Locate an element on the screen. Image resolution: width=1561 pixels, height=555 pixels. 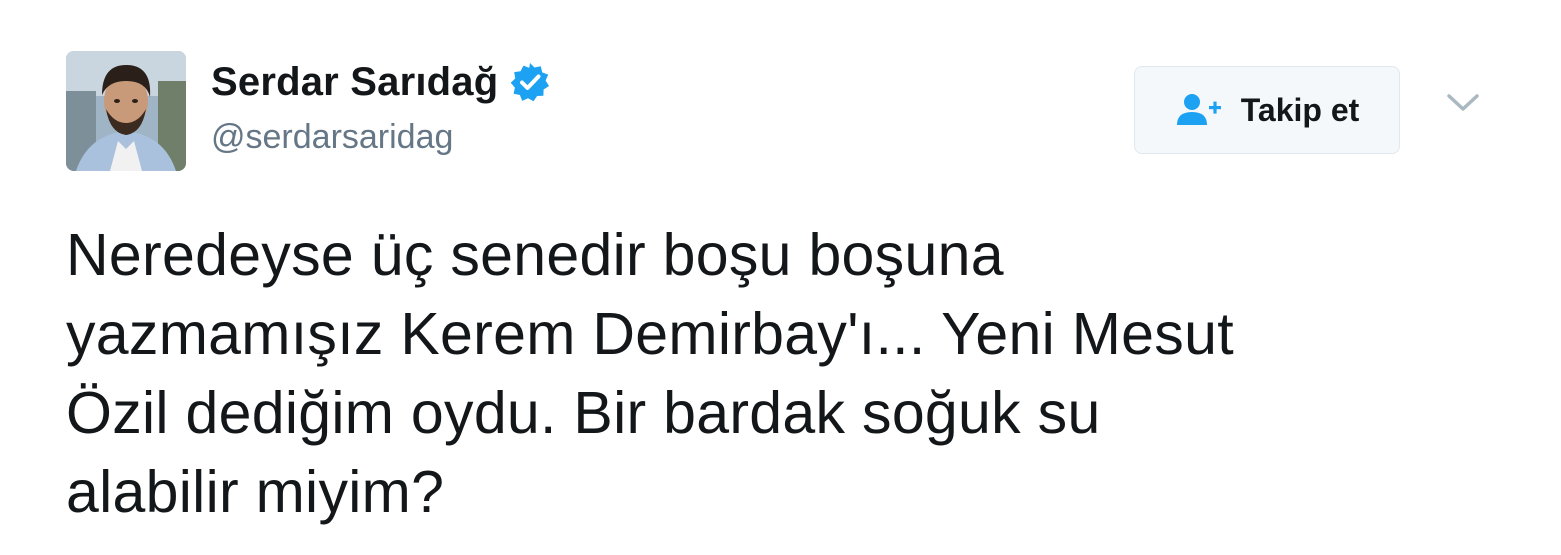
fullname-row: Serdar Sarıdağ is located at coordinates (380, 82).